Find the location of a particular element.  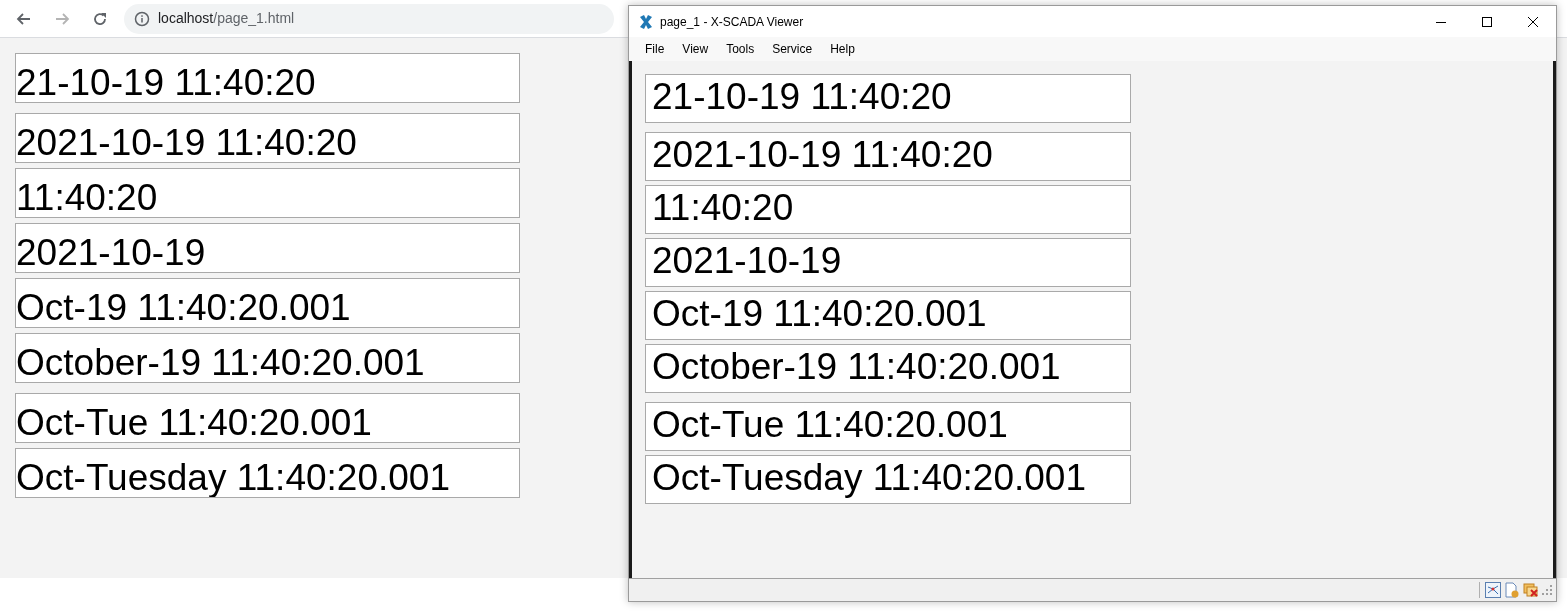

menu-item: View is located at coordinates (695, 49).